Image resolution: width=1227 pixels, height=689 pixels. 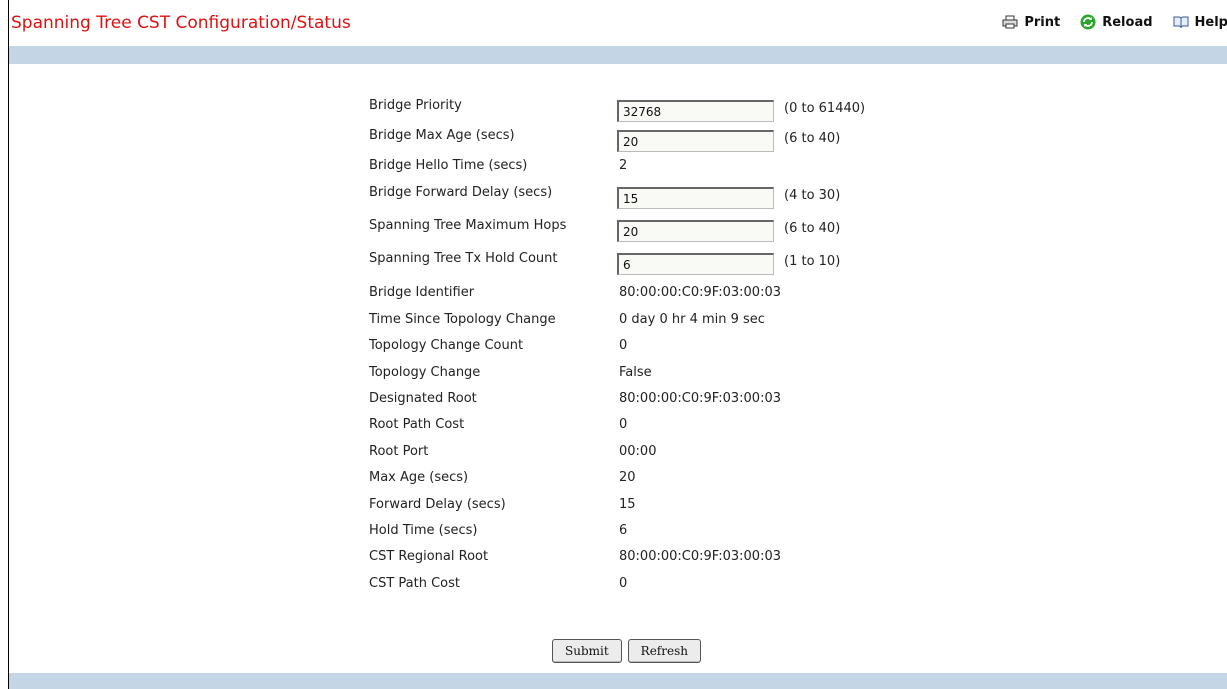 What do you see at coordinates (700, 556) in the screenshot?
I see `cst-regional-root-value: 80:00:00:C0:9F:03:00:03` at bounding box center [700, 556].